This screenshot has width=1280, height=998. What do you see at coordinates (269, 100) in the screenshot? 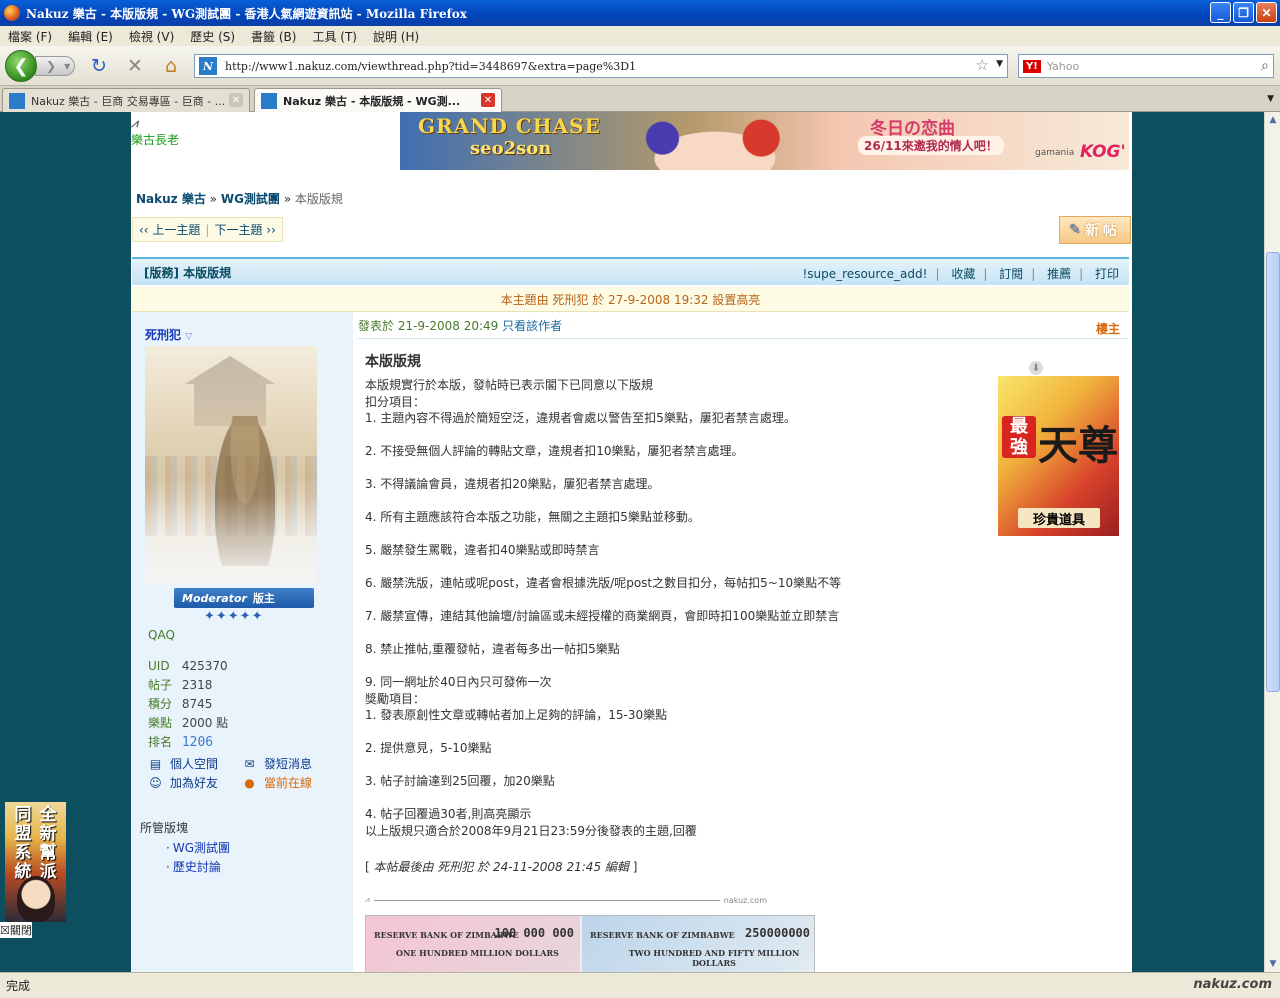
I see `tab-favicon-icon` at bounding box center [269, 100].